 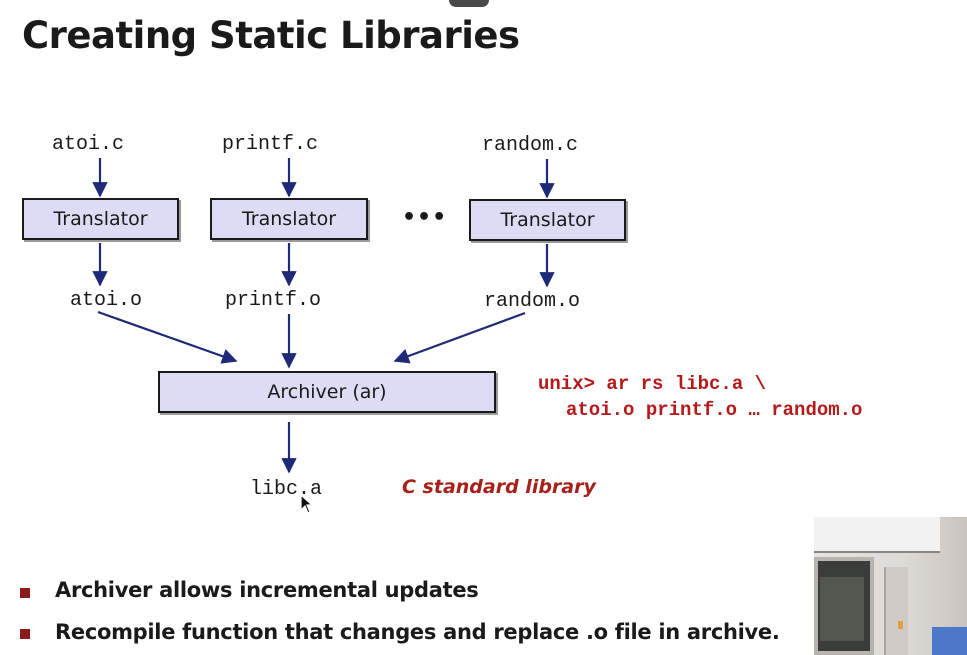 I want to click on arrow-object-atoi, so click(x=167, y=337).